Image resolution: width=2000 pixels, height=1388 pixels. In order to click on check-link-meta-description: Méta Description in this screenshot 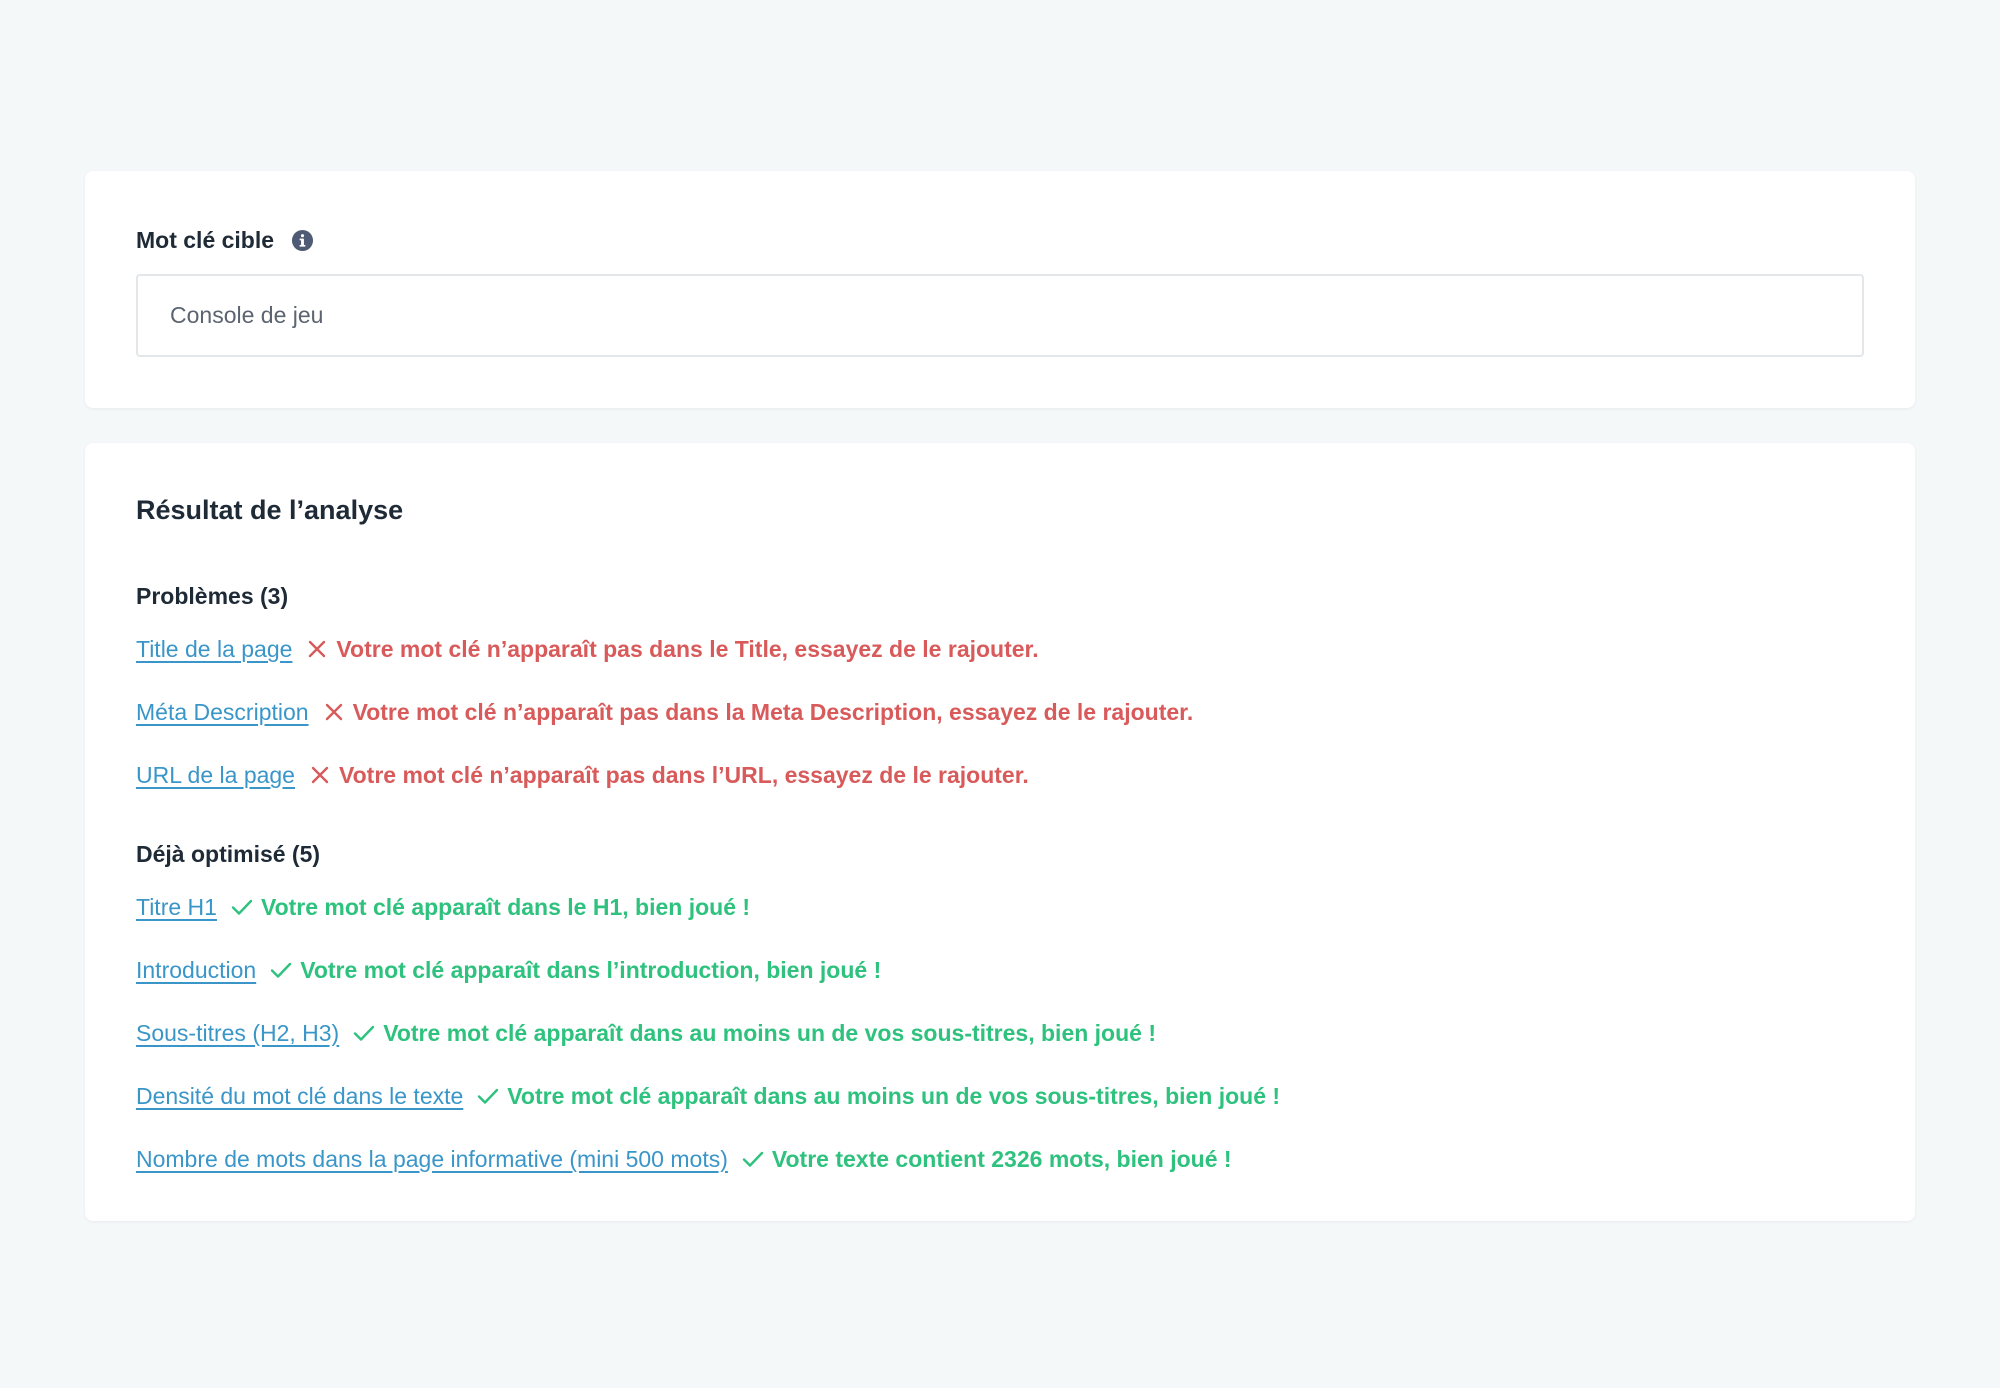, I will do `click(222, 712)`.